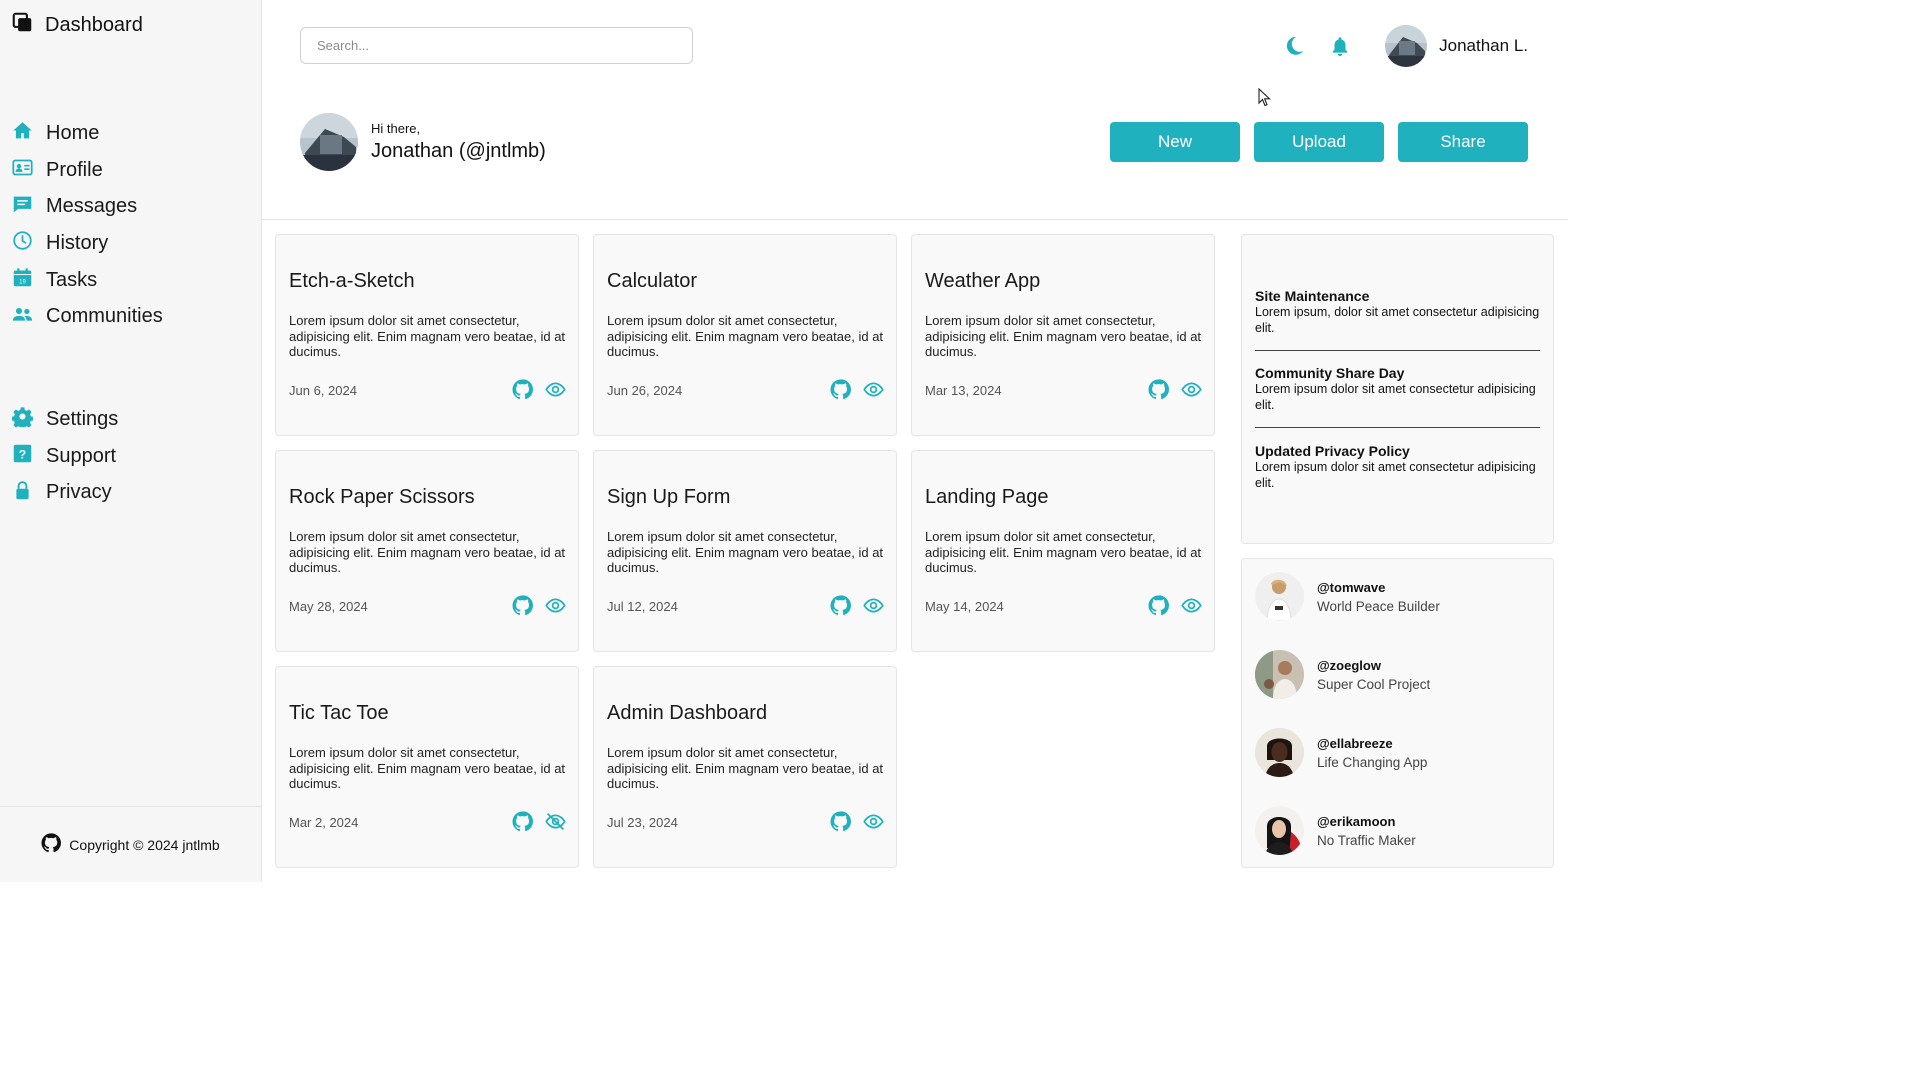 The image size is (1920, 1080). What do you see at coordinates (142, 243) in the screenshot?
I see `sidebar-item-history: History` at bounding box center [142, 243].